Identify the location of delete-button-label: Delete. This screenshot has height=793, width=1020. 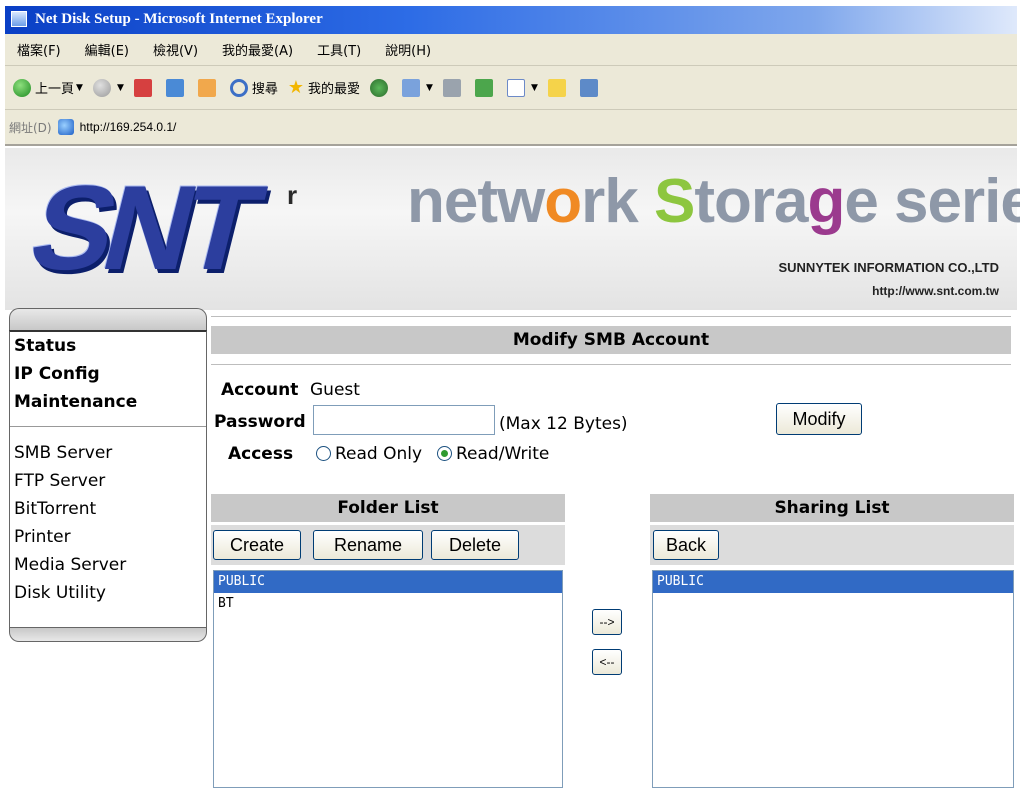
(475, 545).